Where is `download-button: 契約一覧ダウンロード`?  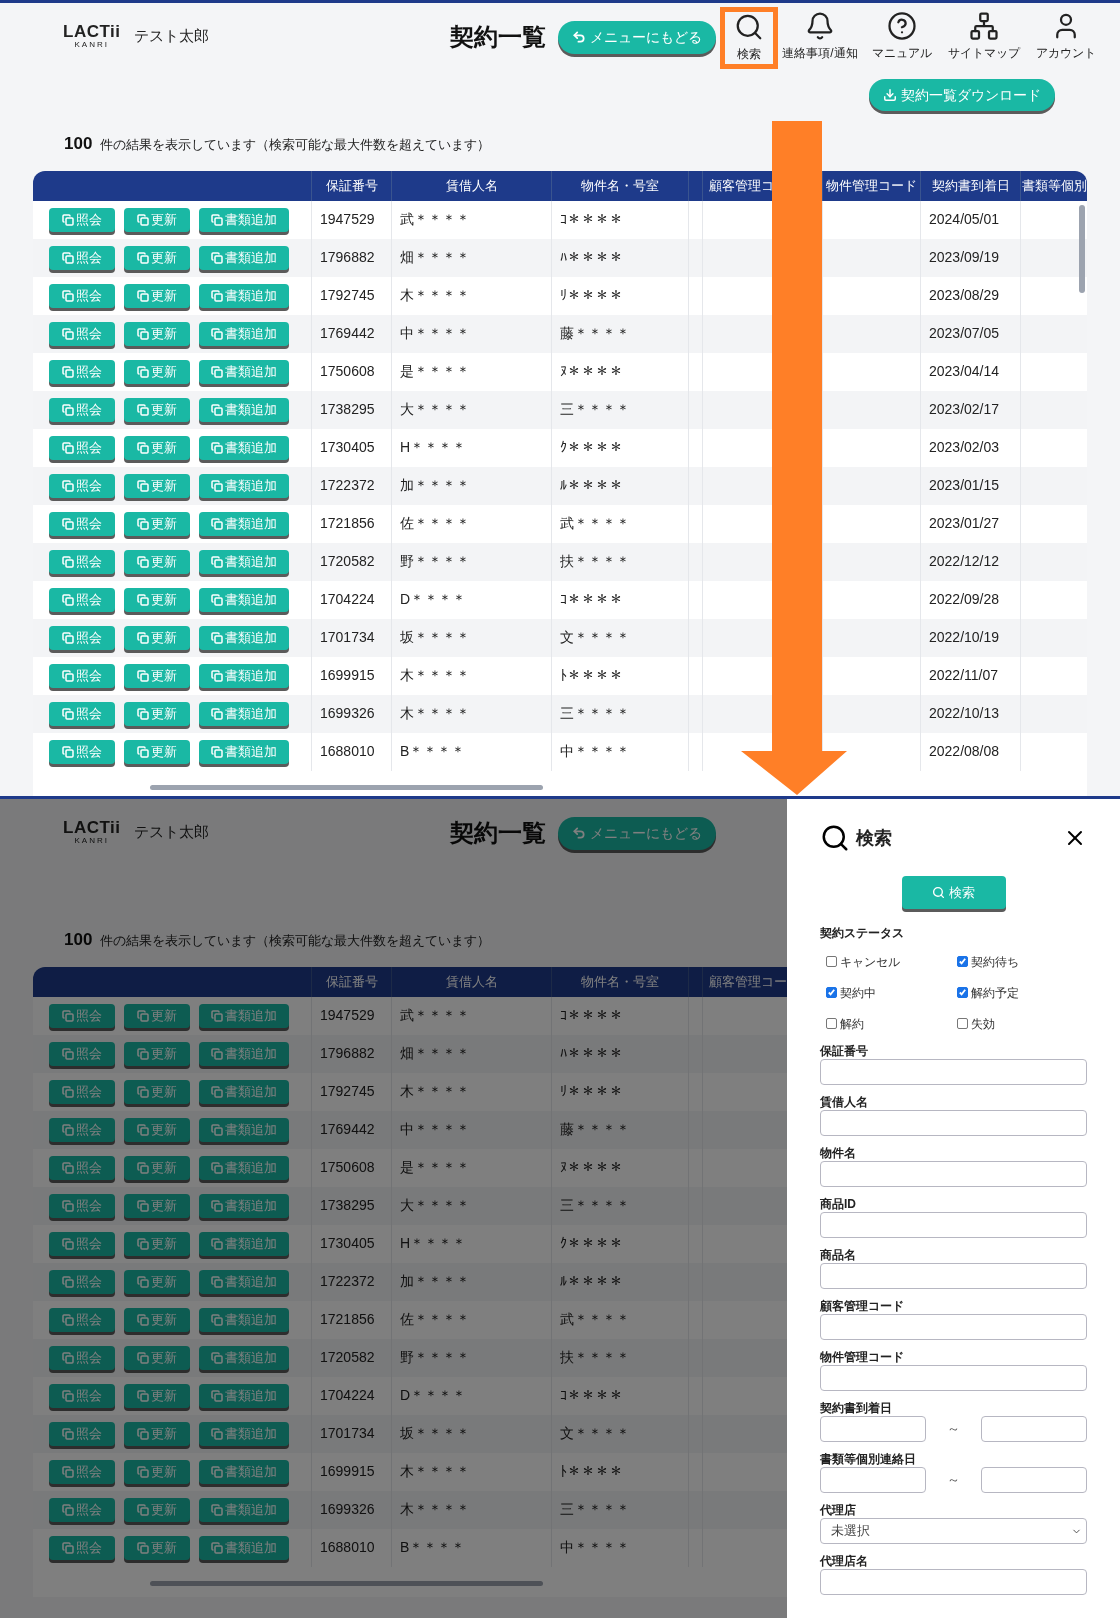
download-button: 契約一覧ダウンロード is located at coordinates (962, 95).